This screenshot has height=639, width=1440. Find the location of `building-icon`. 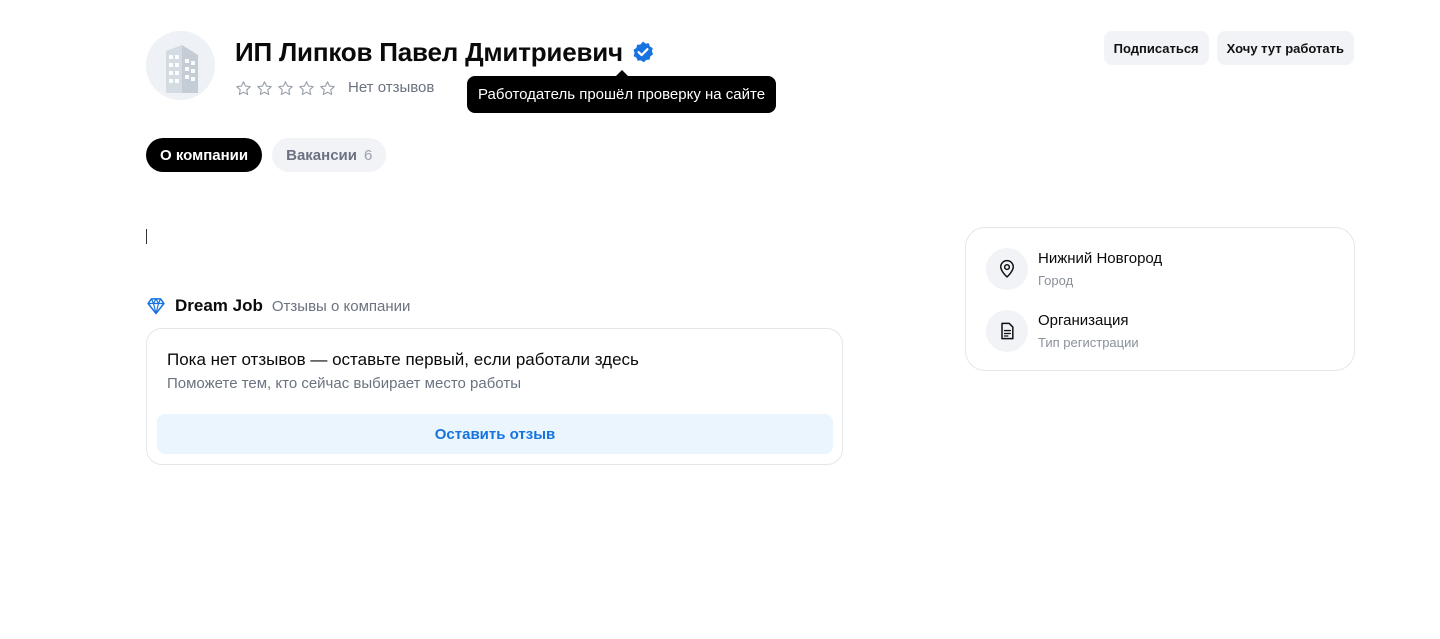

building-icon is located at coordinates (180, 65).